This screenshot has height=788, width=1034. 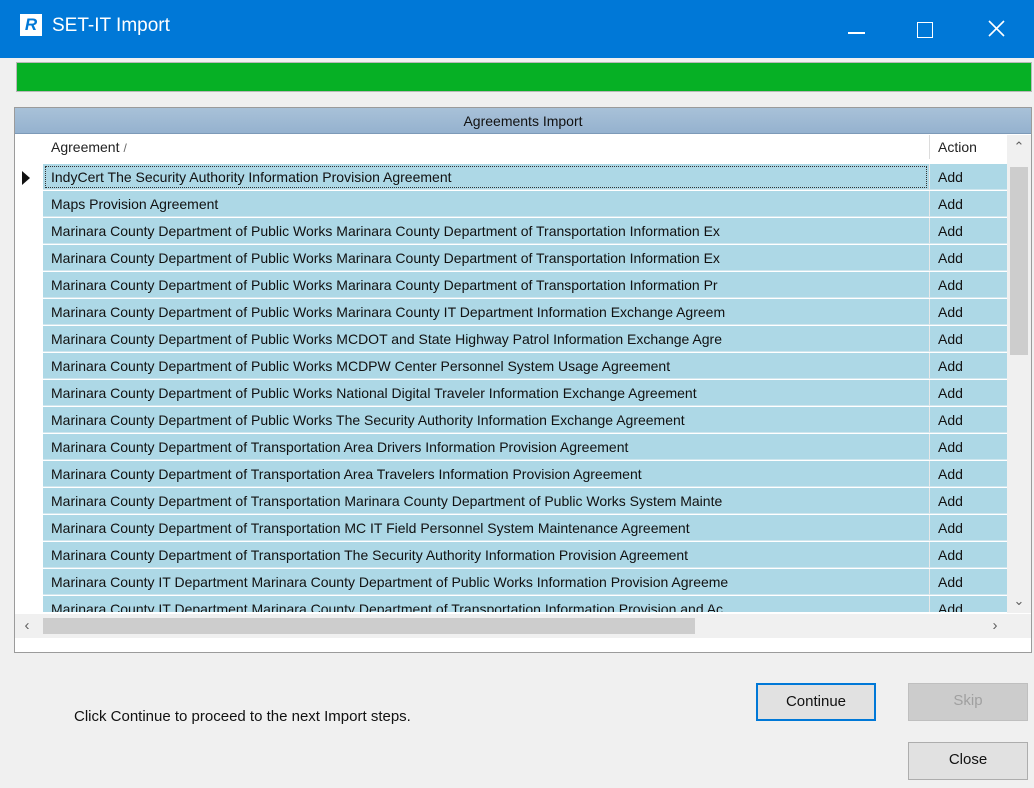 I want to click on vertical-scrollbar: ⌃ ⌄, so click(x=1019, y=374).